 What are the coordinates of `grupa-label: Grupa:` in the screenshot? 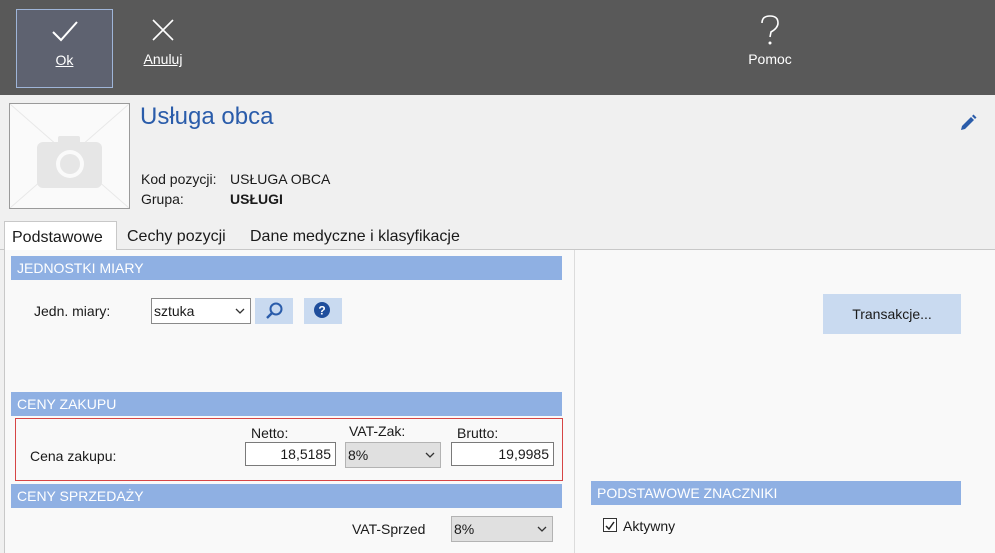 It's located at (162, 199).